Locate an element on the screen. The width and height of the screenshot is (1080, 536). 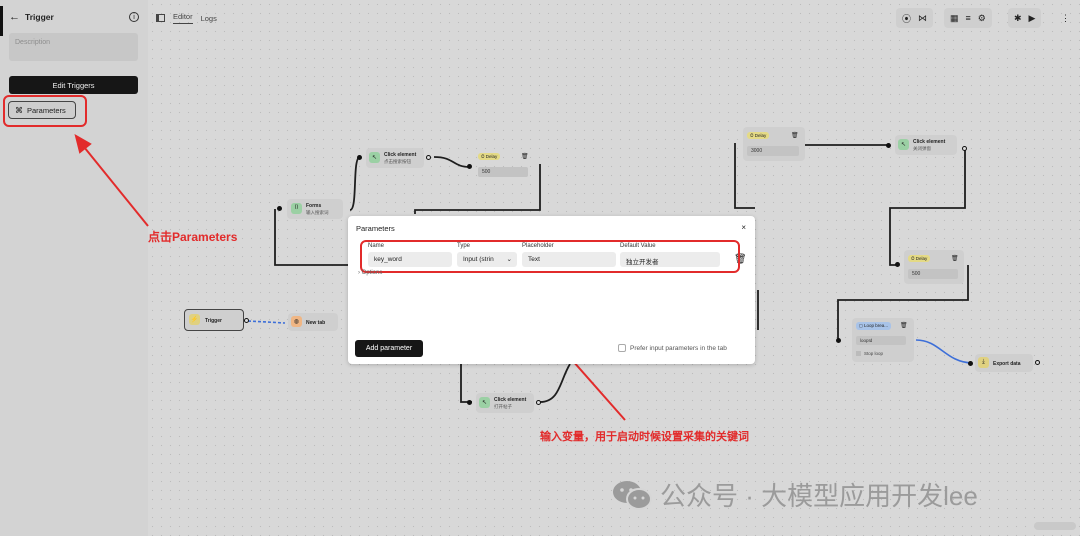
click-element-node-3: ↖ Click element 打开帖子 is located at coordinates (505, 403).